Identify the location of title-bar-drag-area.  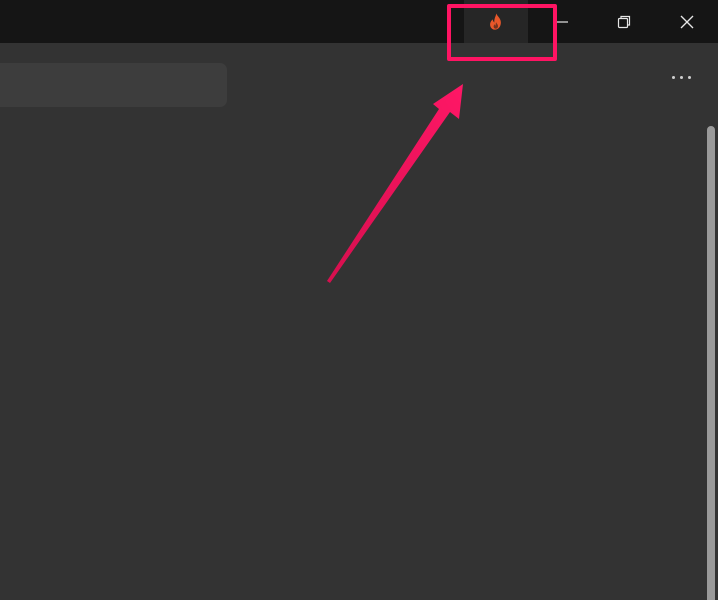
(220, 21).